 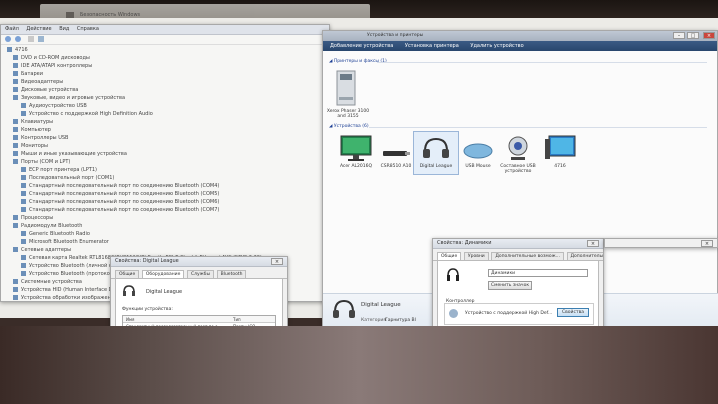 I want to click on tree-item-label: Порты (COM и LPT), so click(x=46, y=162).